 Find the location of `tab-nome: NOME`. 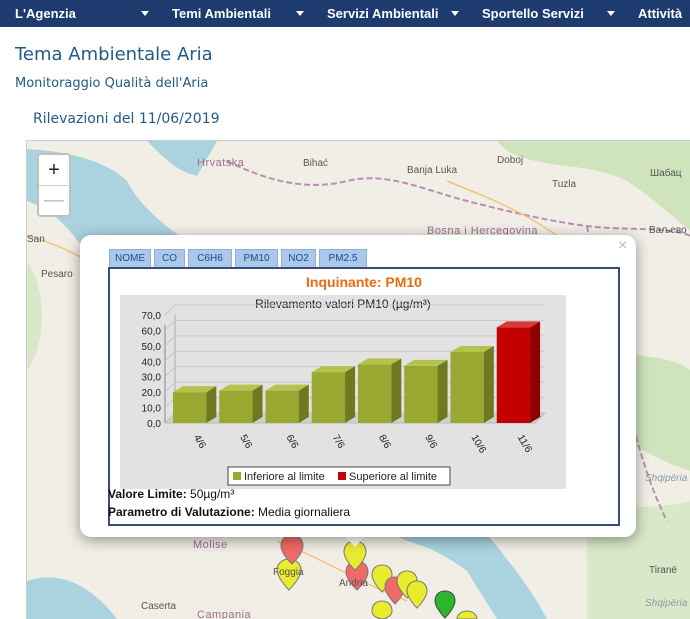

tab-nome: NOME is located at coordinates (130, 258).